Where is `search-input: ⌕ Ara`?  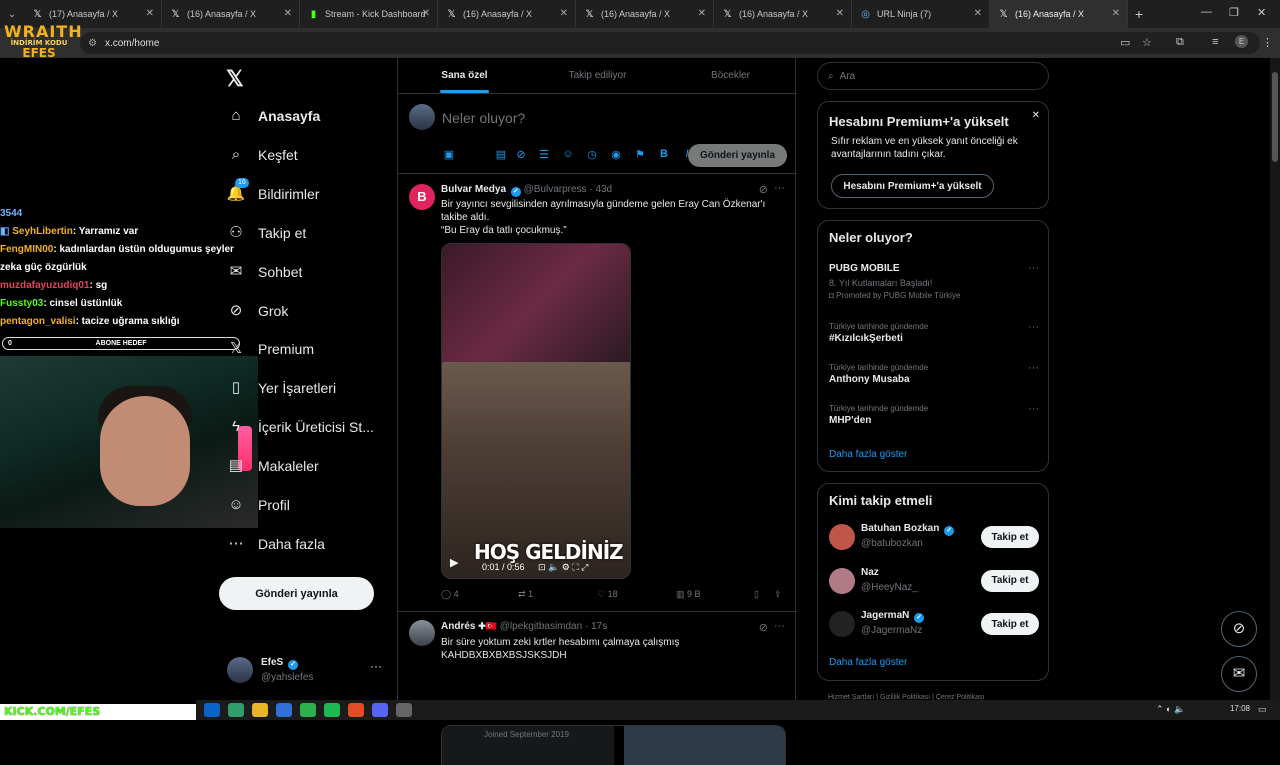 search-input: ⌕ Ara is located at coordinates (933, 76).